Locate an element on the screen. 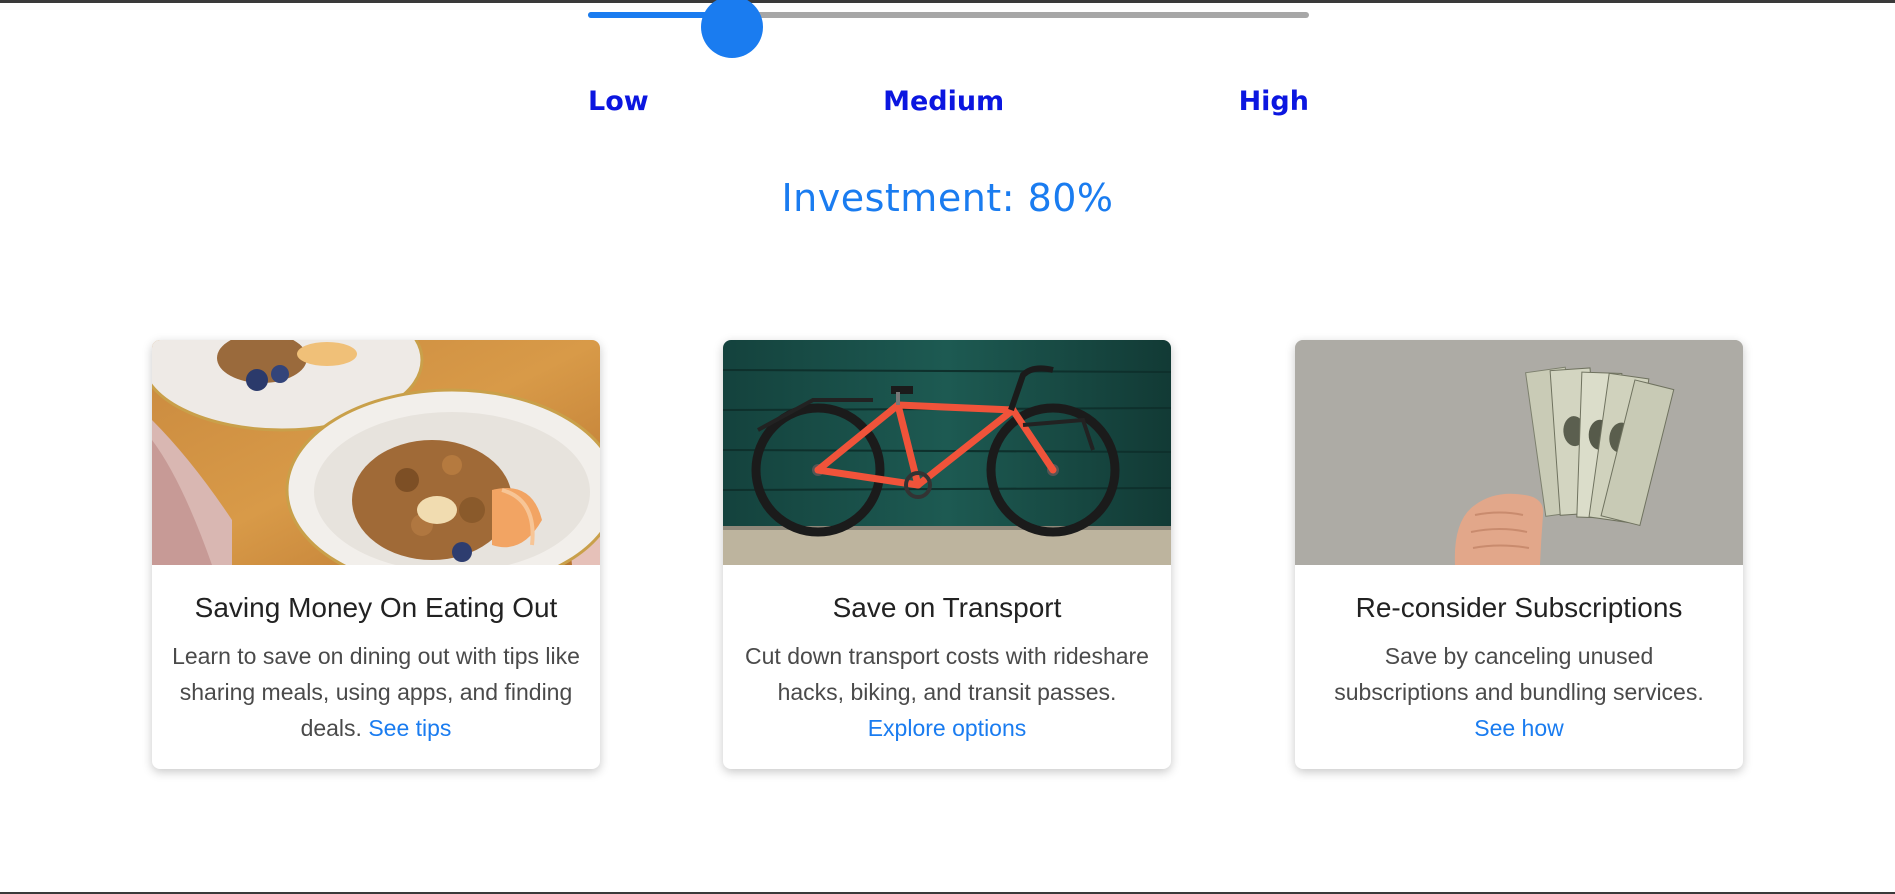  card-title: Save on Transport is located at coordinates (947, 607).